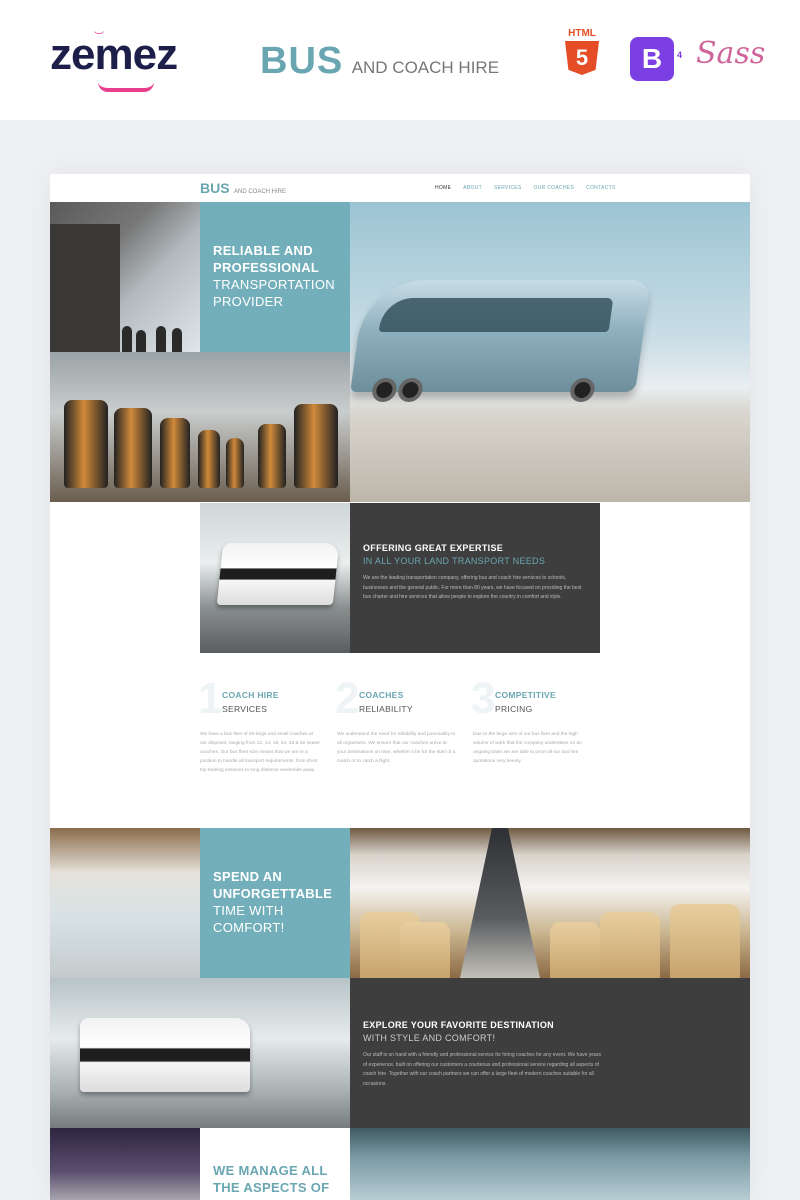  What do you see at coordinates (114, 55) in the screenshot?
I see `zemez-logo: zemez` at bounding box center [114, 55].